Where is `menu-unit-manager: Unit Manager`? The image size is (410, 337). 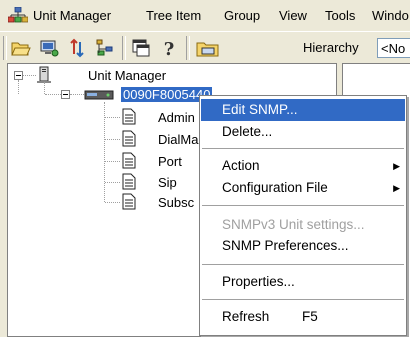
menu-unit-manager: Unit Manager is located at coordinates (72, 15).